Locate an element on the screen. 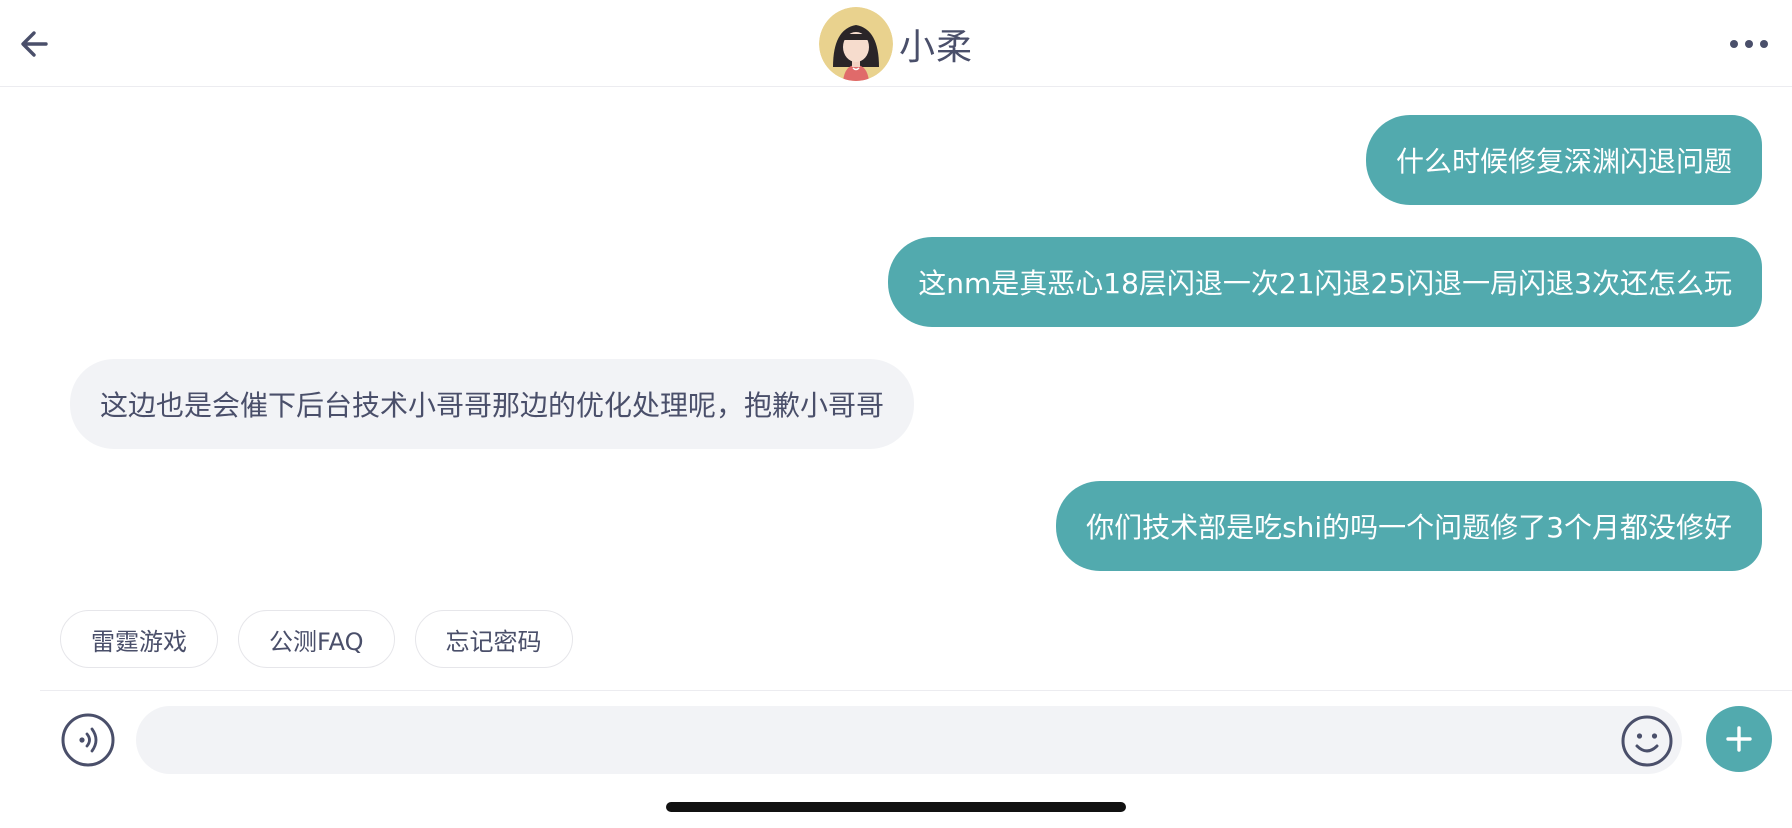 This screenshot has width=1792, height=828. plus-icon is located at coordinates (1739, 739).